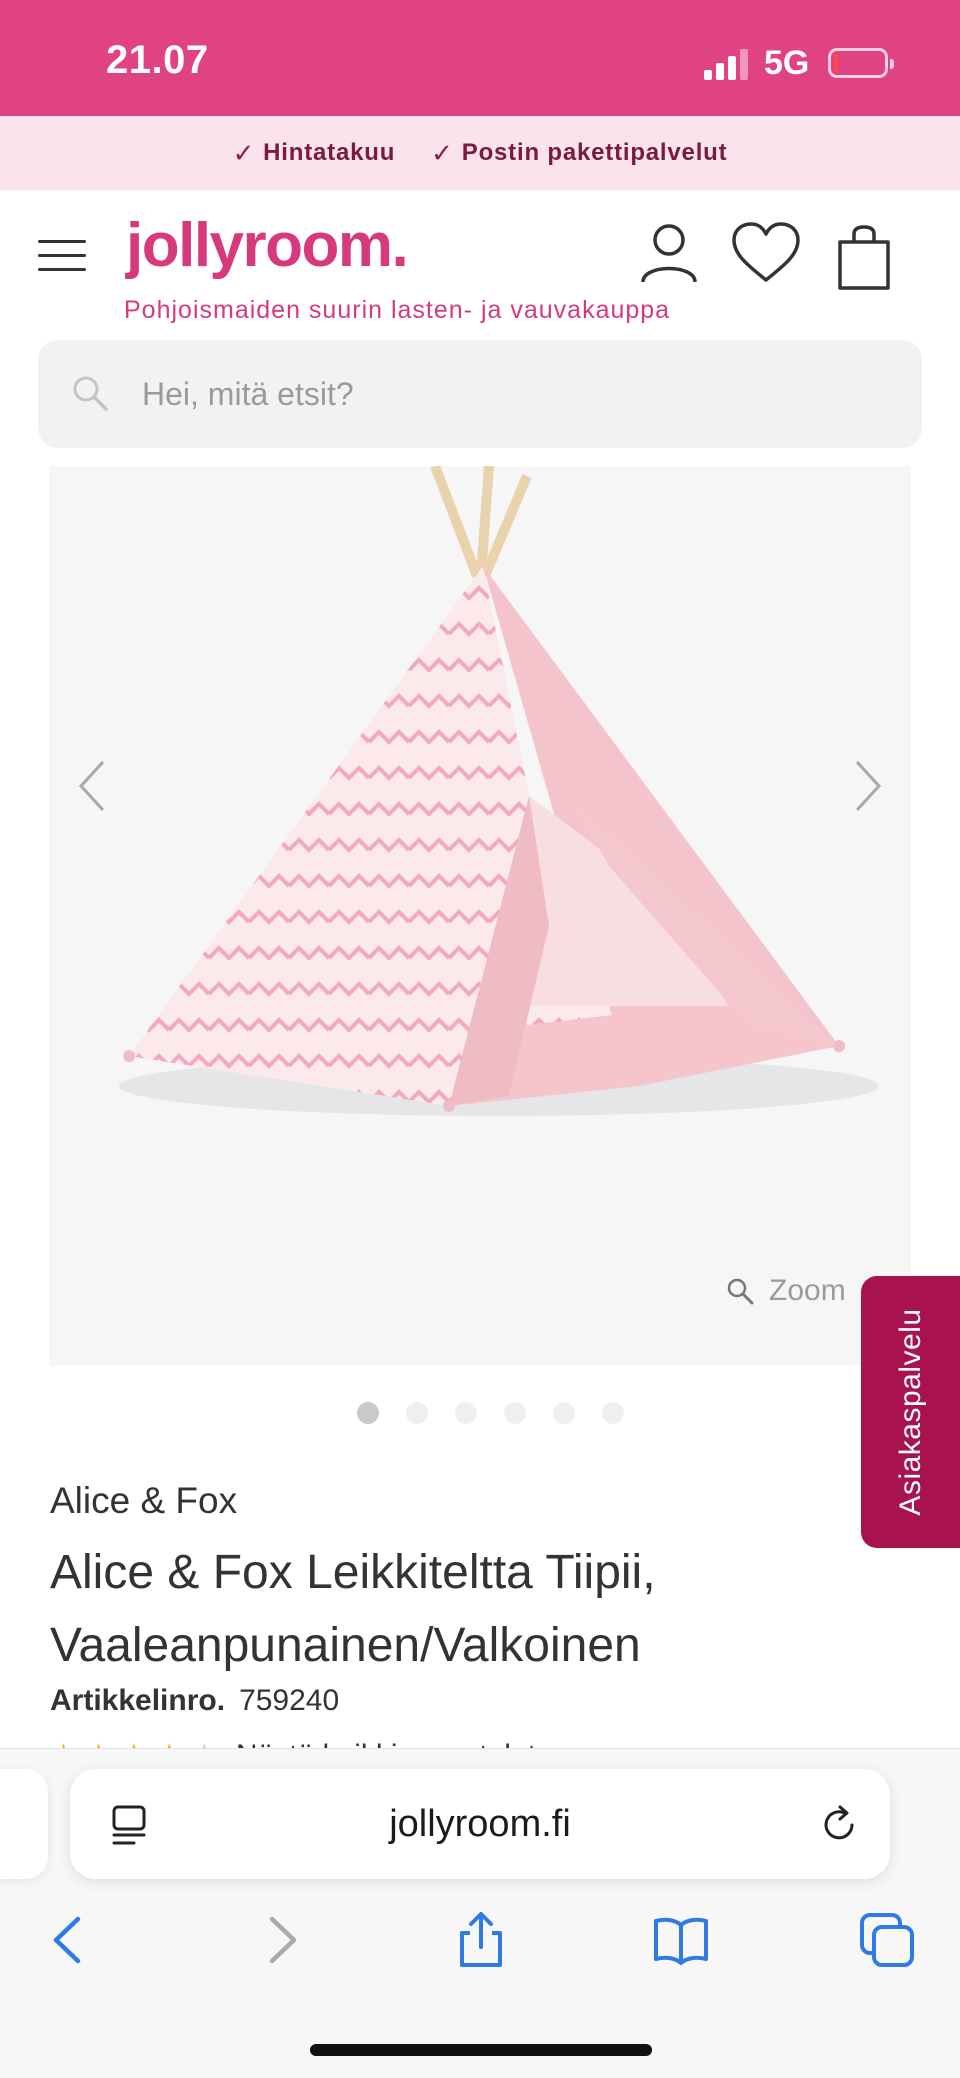  I want to click on zoom-icon, so click(740, 1291).